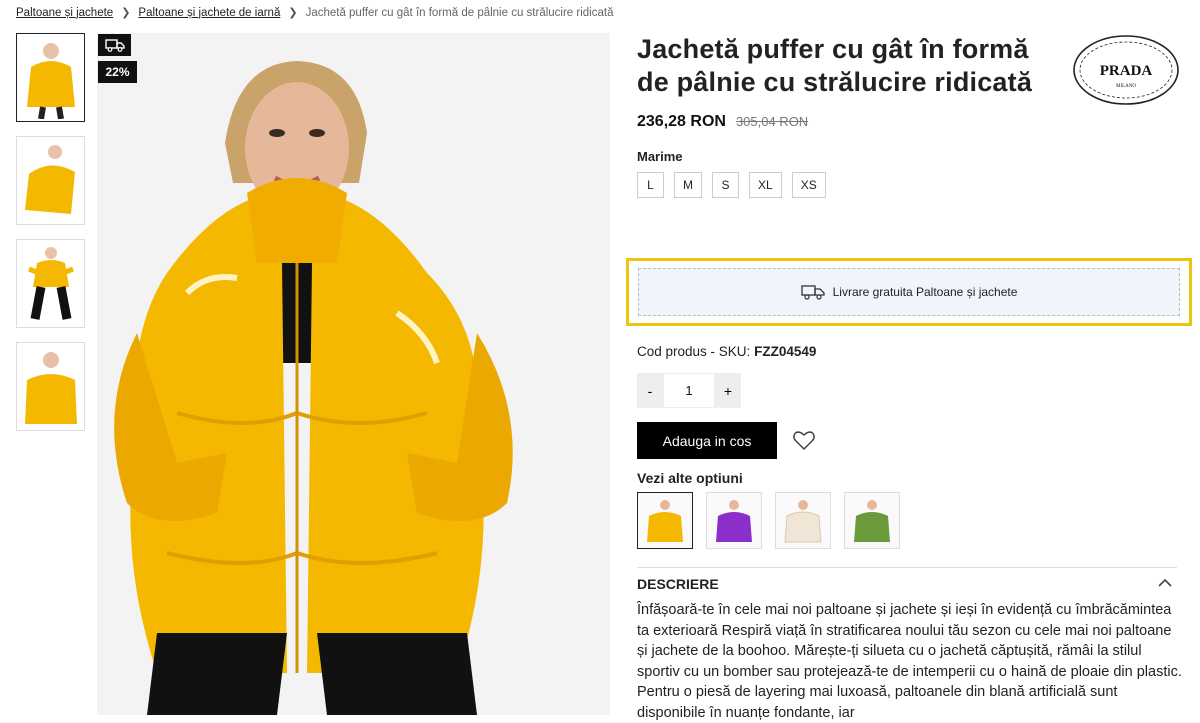  Describe the element at coordinates (728, 390) in the screenshot. I see `quantity-increase-button: +` at that location.